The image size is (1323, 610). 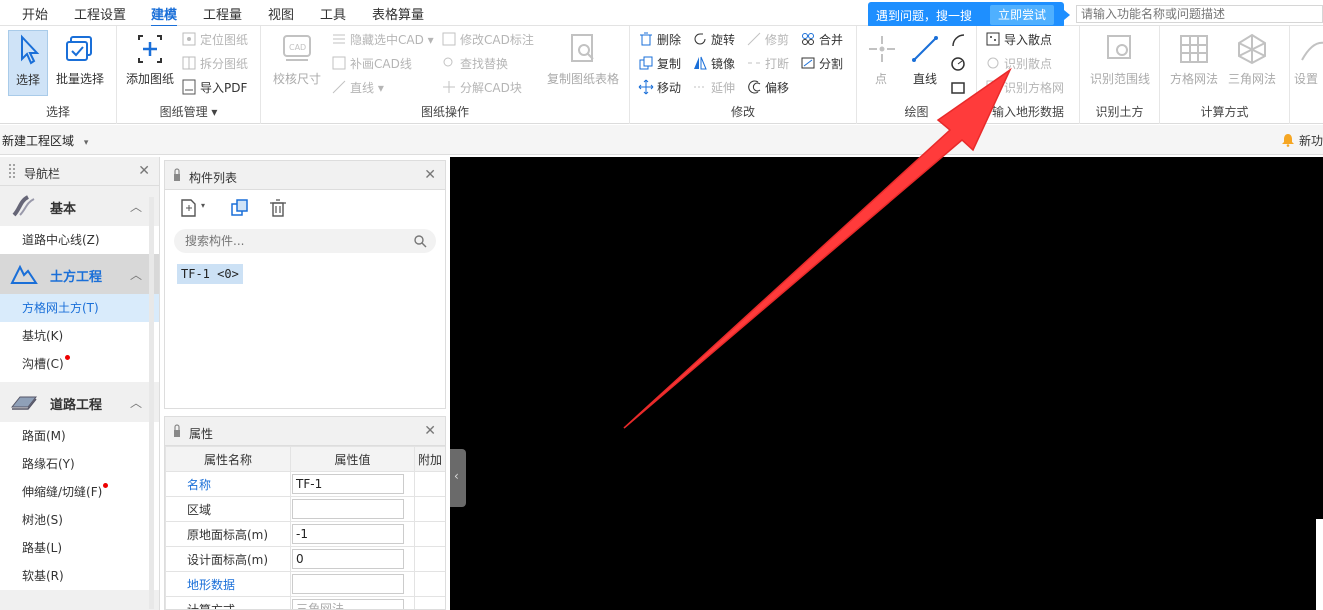 I want to click on new-function-notice: 新功, so click(x=1302, y=140).